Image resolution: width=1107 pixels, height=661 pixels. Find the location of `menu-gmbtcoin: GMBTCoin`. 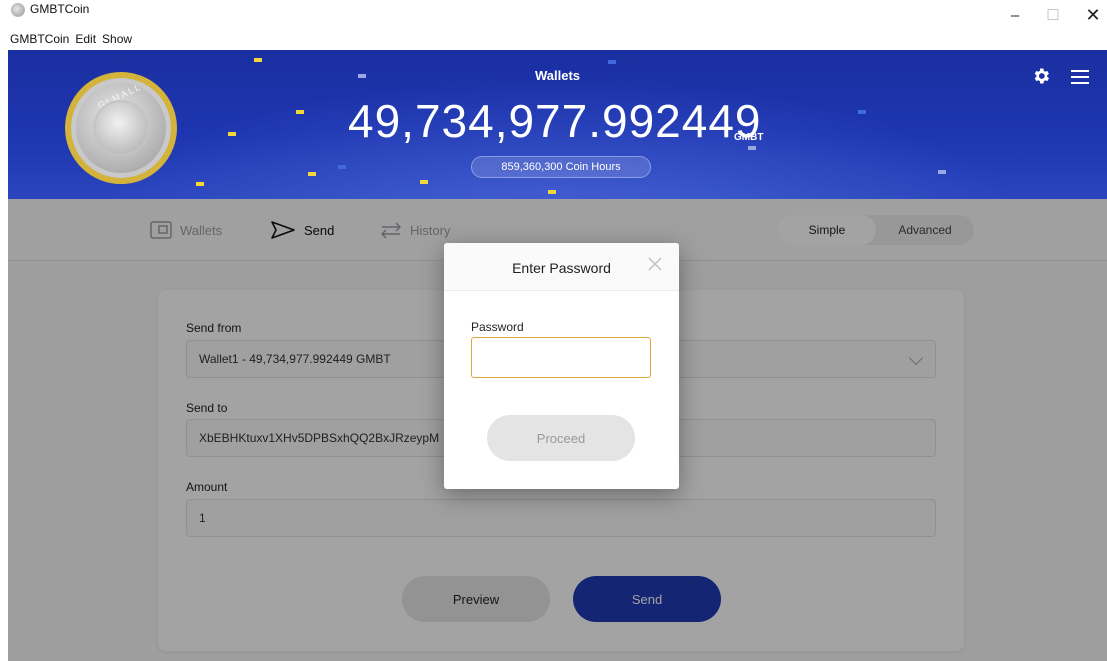

menu-gmbtcoin: GMBTCoin is located at coordinates (37, 41).